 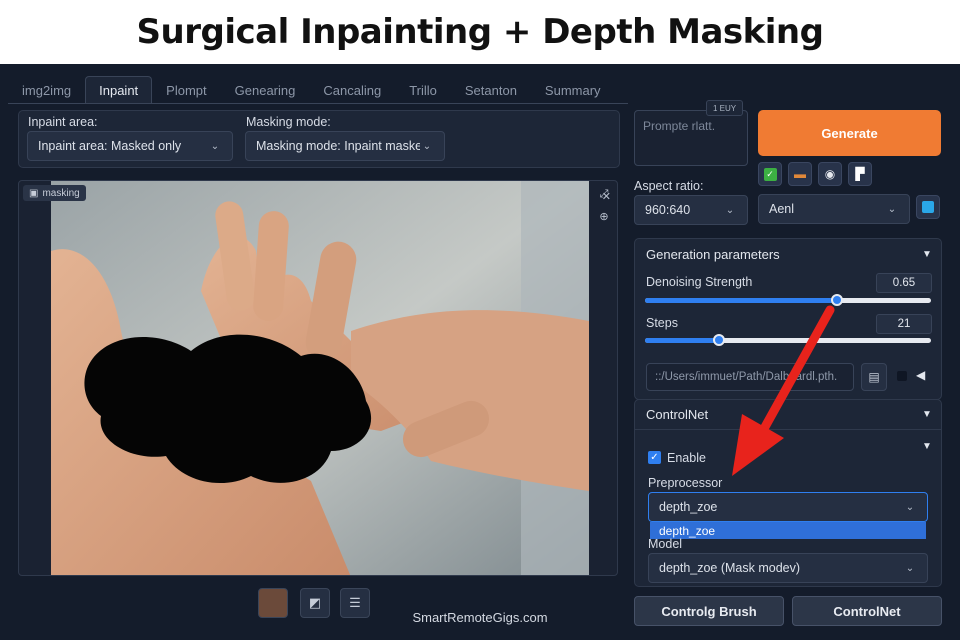 I want to click on enable-label: Enable, so click(x=686, y=458).